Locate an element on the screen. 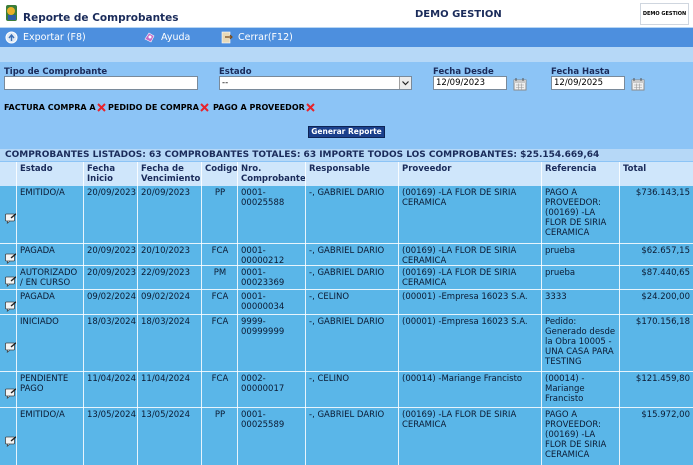 The image size is (693, 465). cell-total: $736.143,15 is located at coordinates (662, 193).